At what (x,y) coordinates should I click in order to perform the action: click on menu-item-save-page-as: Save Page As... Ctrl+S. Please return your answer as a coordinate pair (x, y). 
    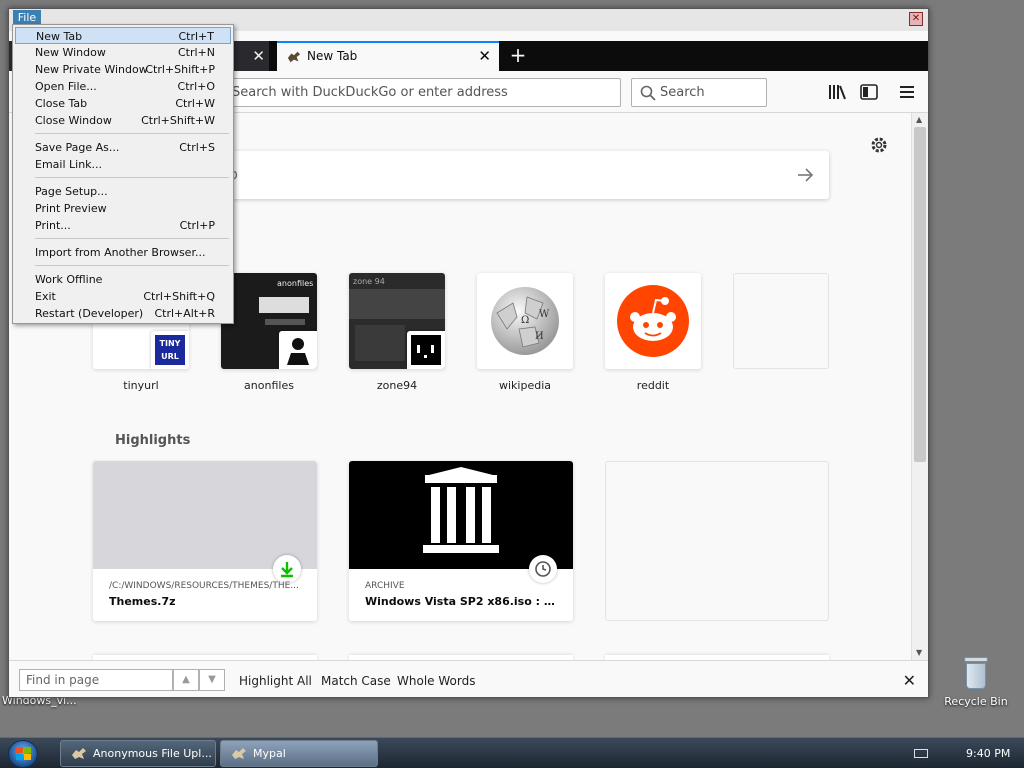
    Looking at the image, I should click on (123, 147).